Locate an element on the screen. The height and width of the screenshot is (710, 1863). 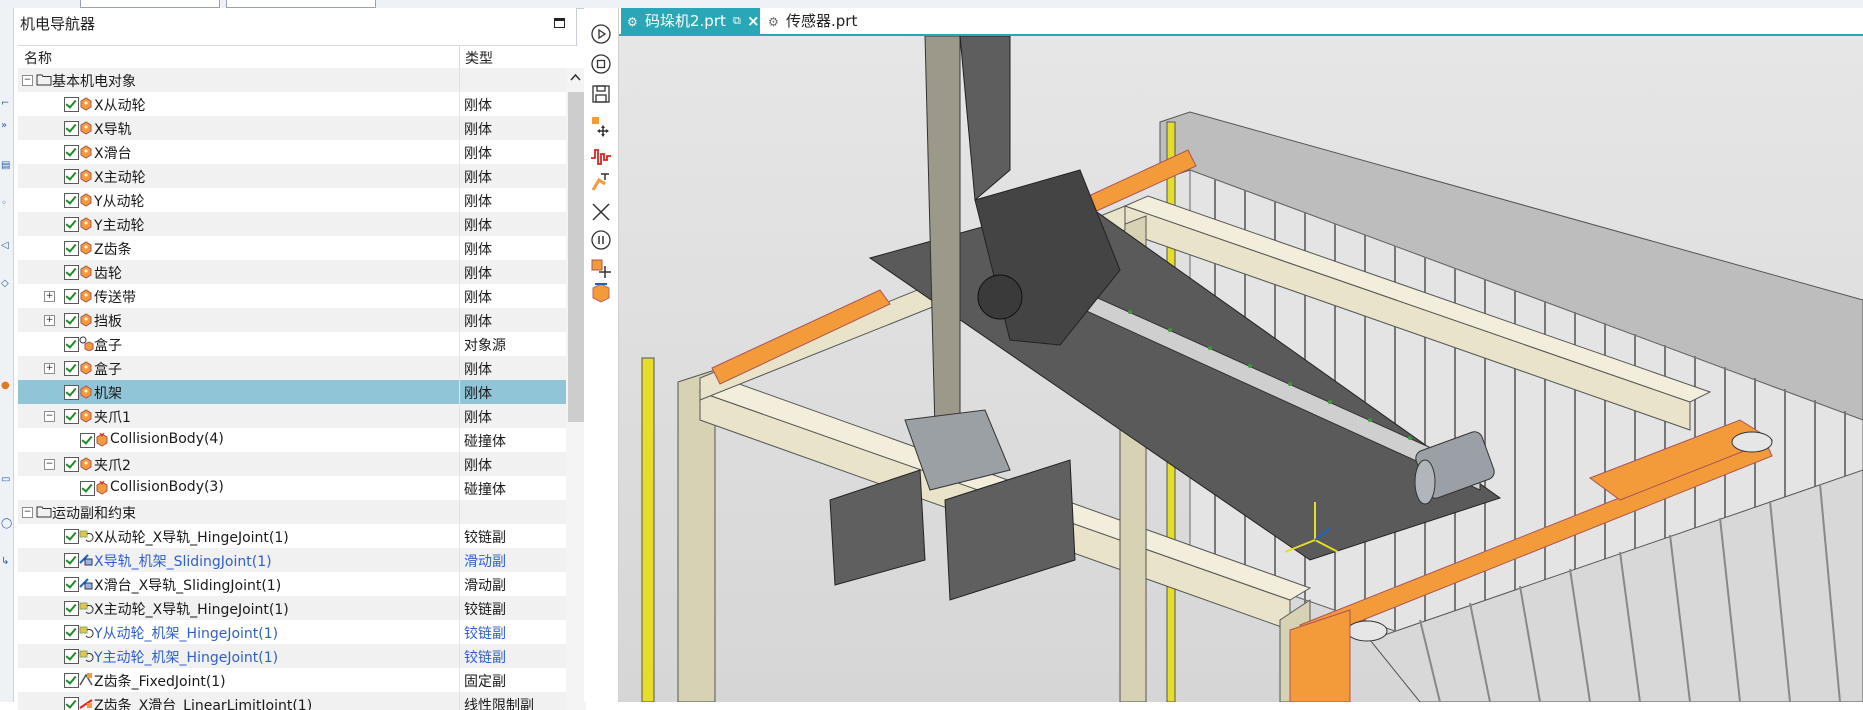
tree-row: − 运动副和约束 is located at coordinates (292, 512).